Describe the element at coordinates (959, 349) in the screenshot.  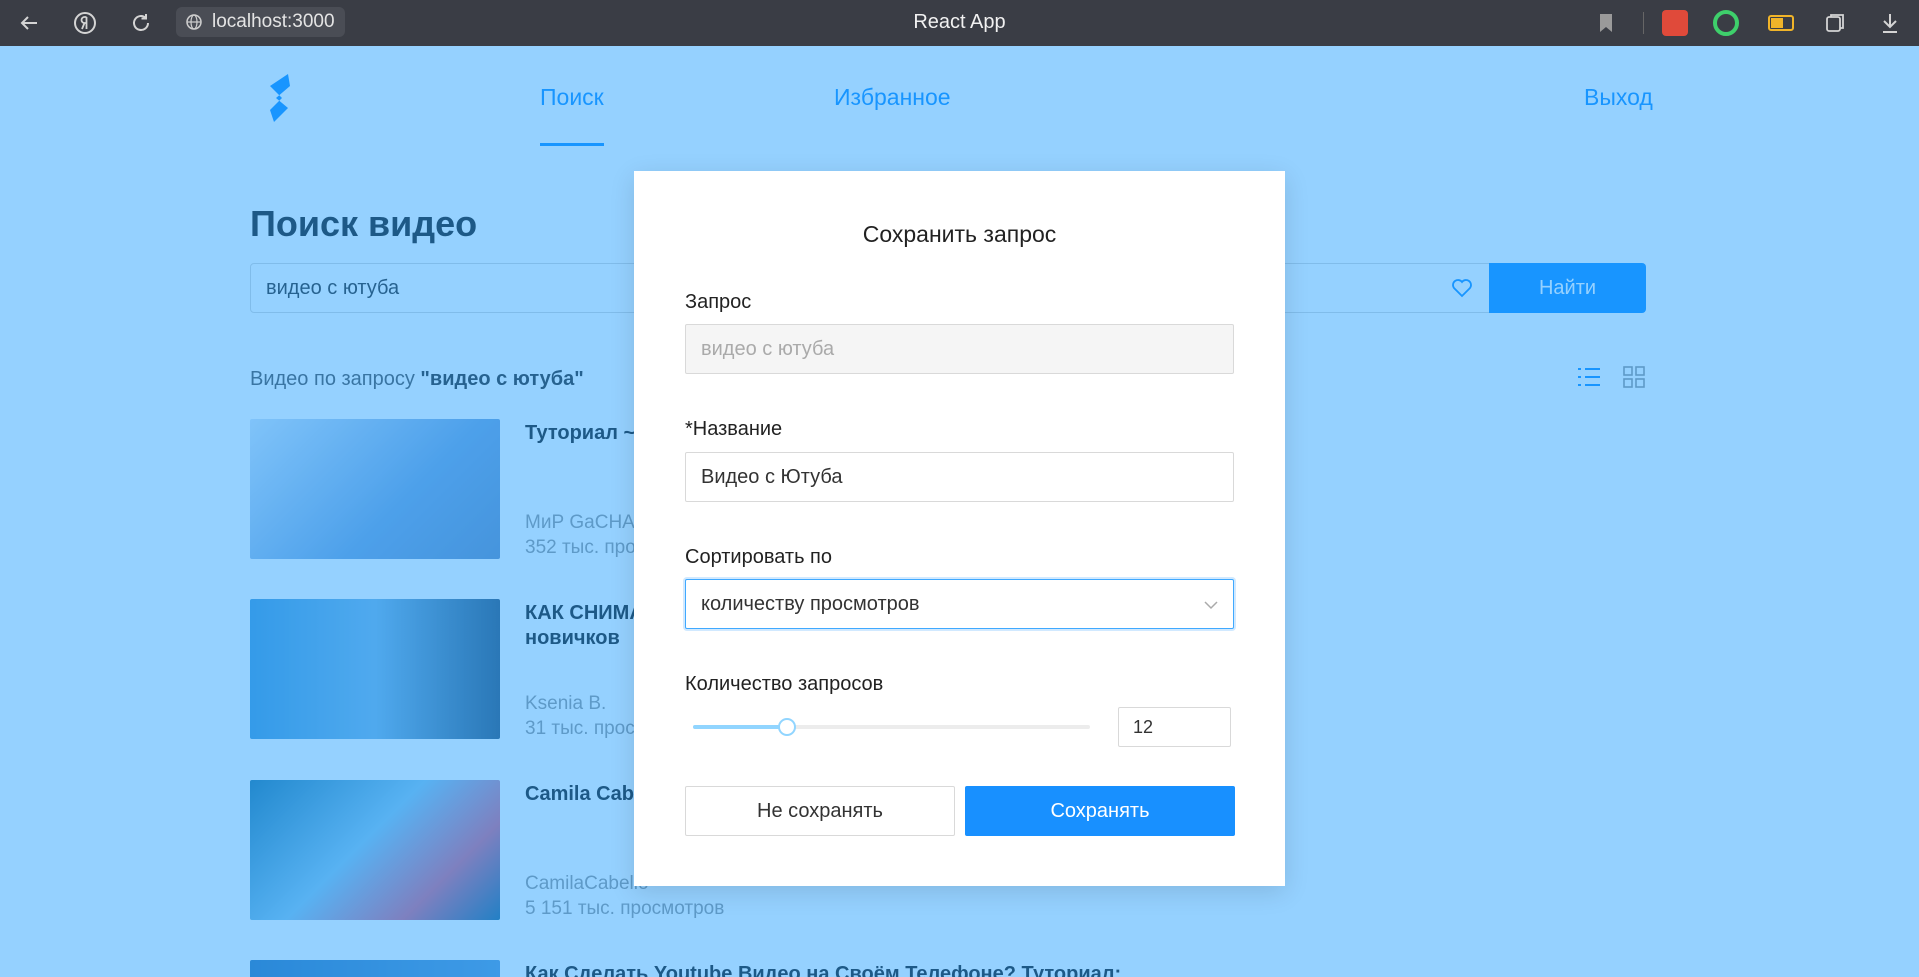
I see `query-field: видео с ютуба` at that location.